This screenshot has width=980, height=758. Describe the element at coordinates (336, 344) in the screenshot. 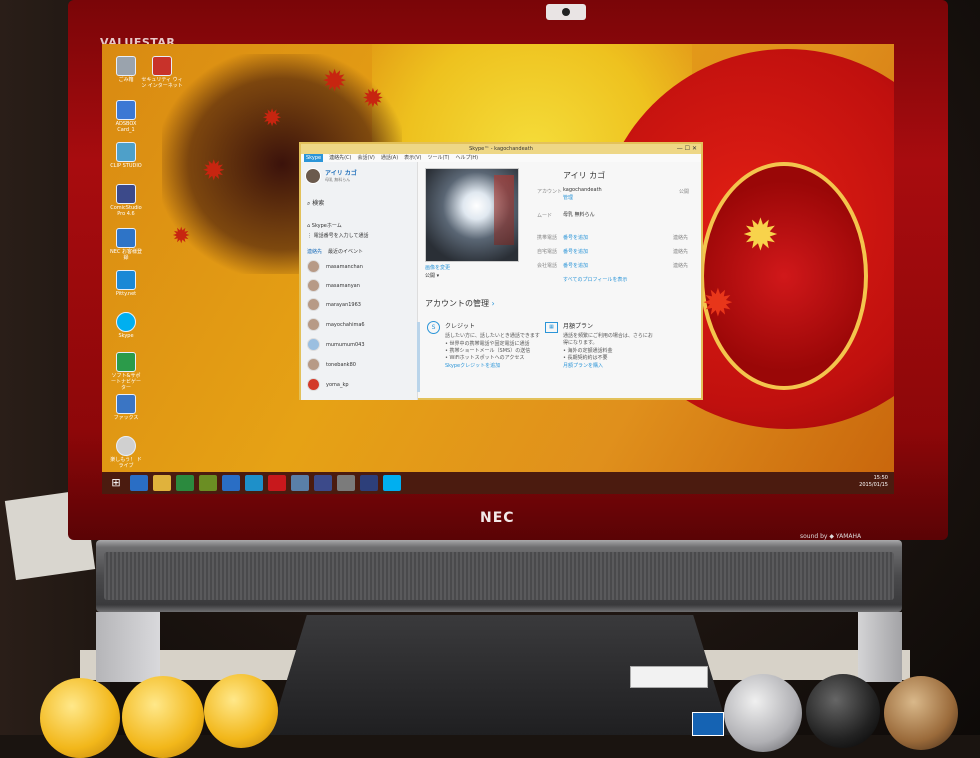

I see `list-item: mumumum043` at that location.